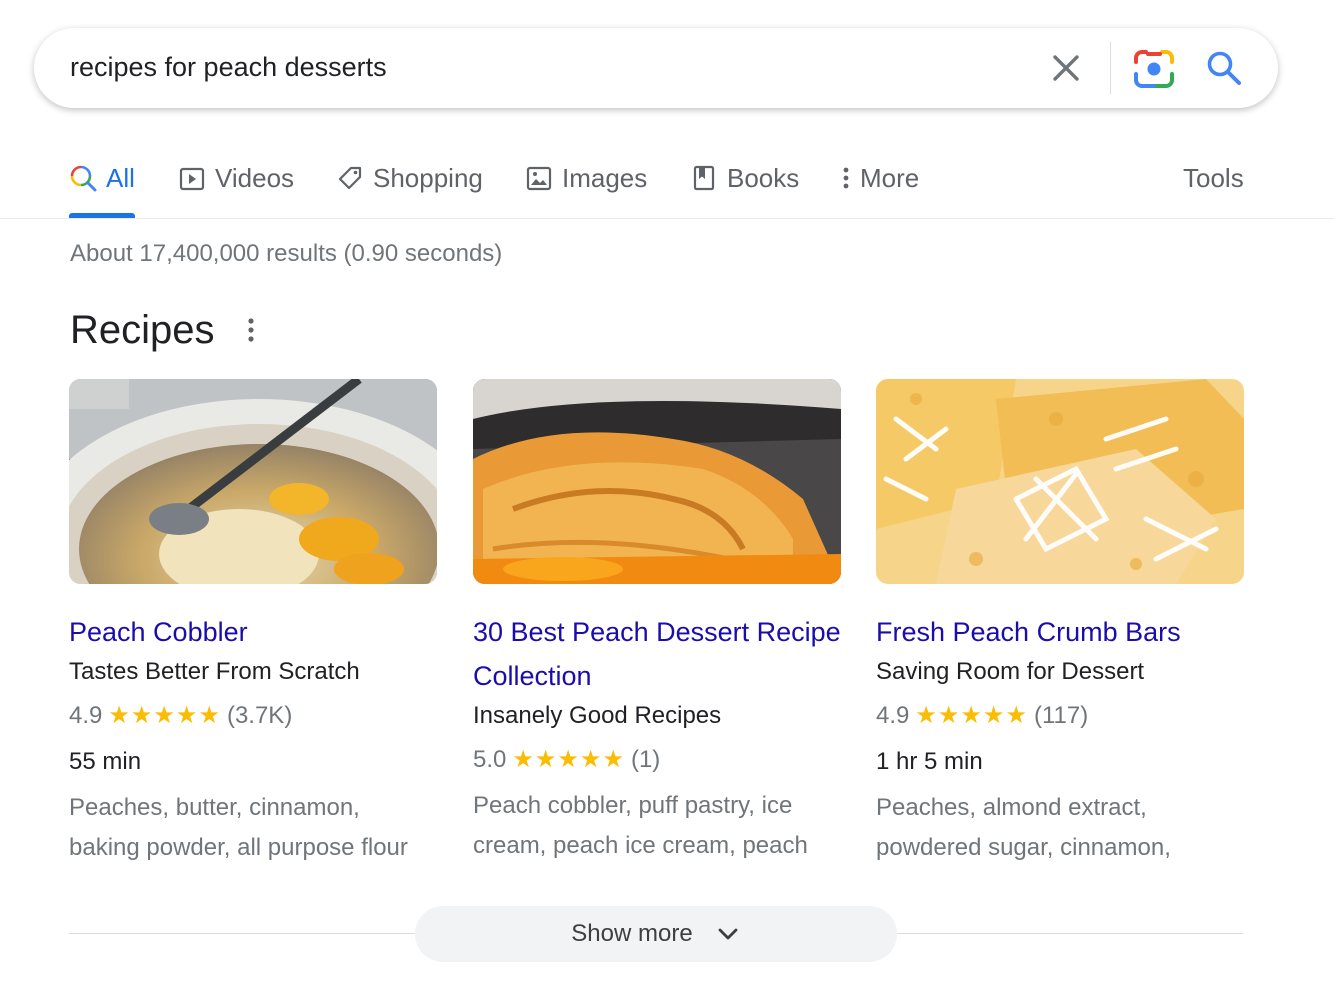 The width and height of the screenshot is (1334, 998). I want to click on tab-label: Shopping, so click(428, 177).